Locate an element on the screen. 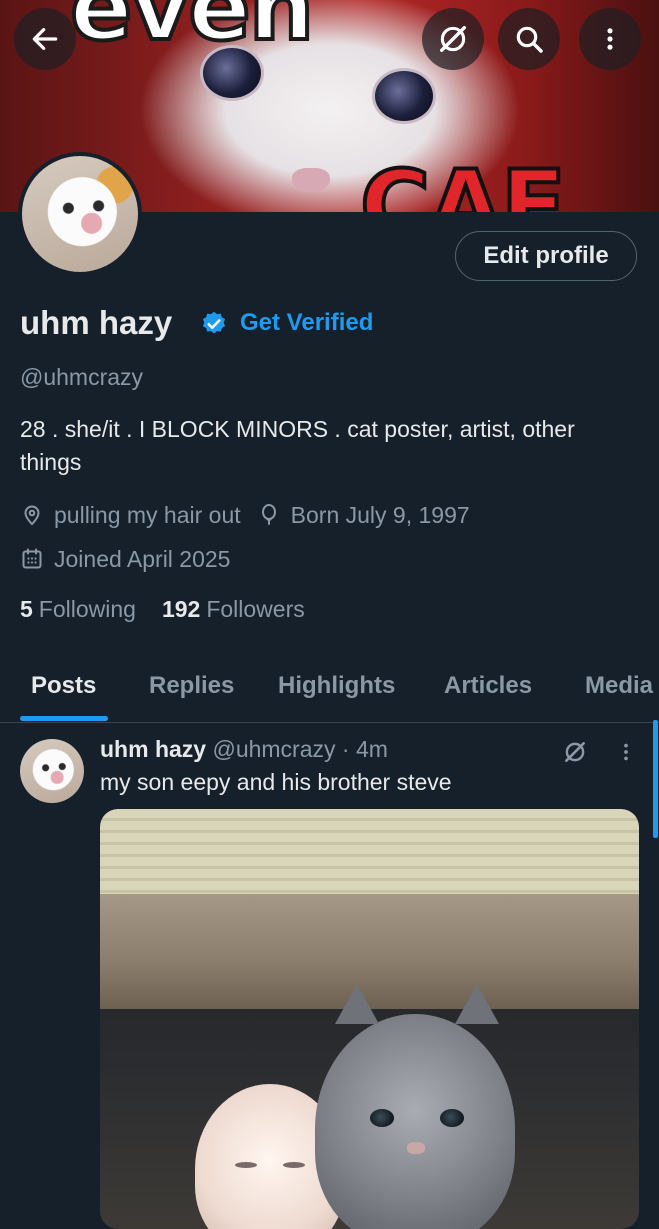 The width and height of the screenshot is (659, 1229). post-author-avatar is located at coordinates (52, 771).